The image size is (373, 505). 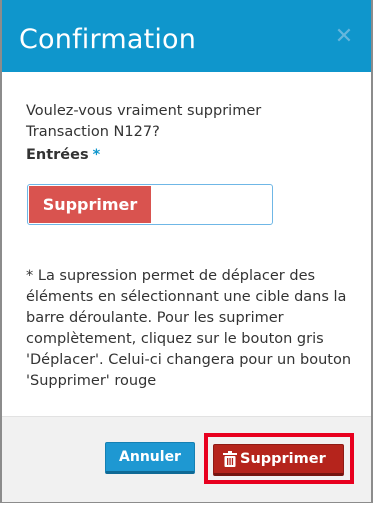 What do you see at coordinates (96, 155) in the screenshot?
I see `required-marker: *` at bounding box center [96, 155].